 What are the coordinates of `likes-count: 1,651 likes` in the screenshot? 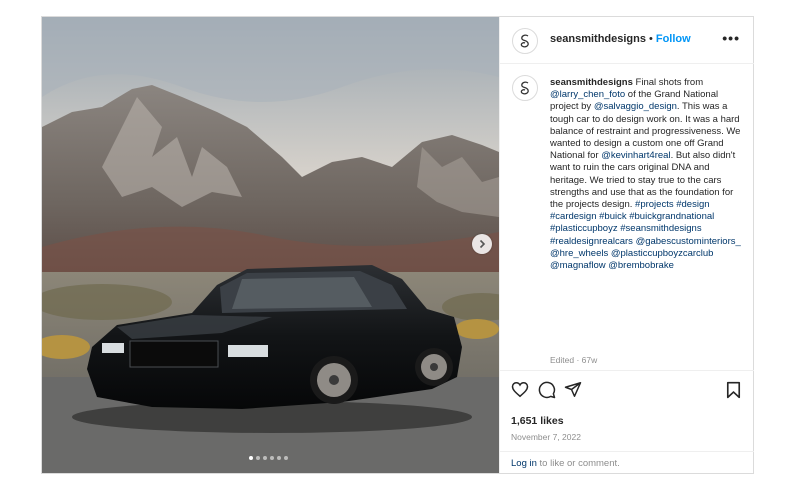 It's located at (537, 421).